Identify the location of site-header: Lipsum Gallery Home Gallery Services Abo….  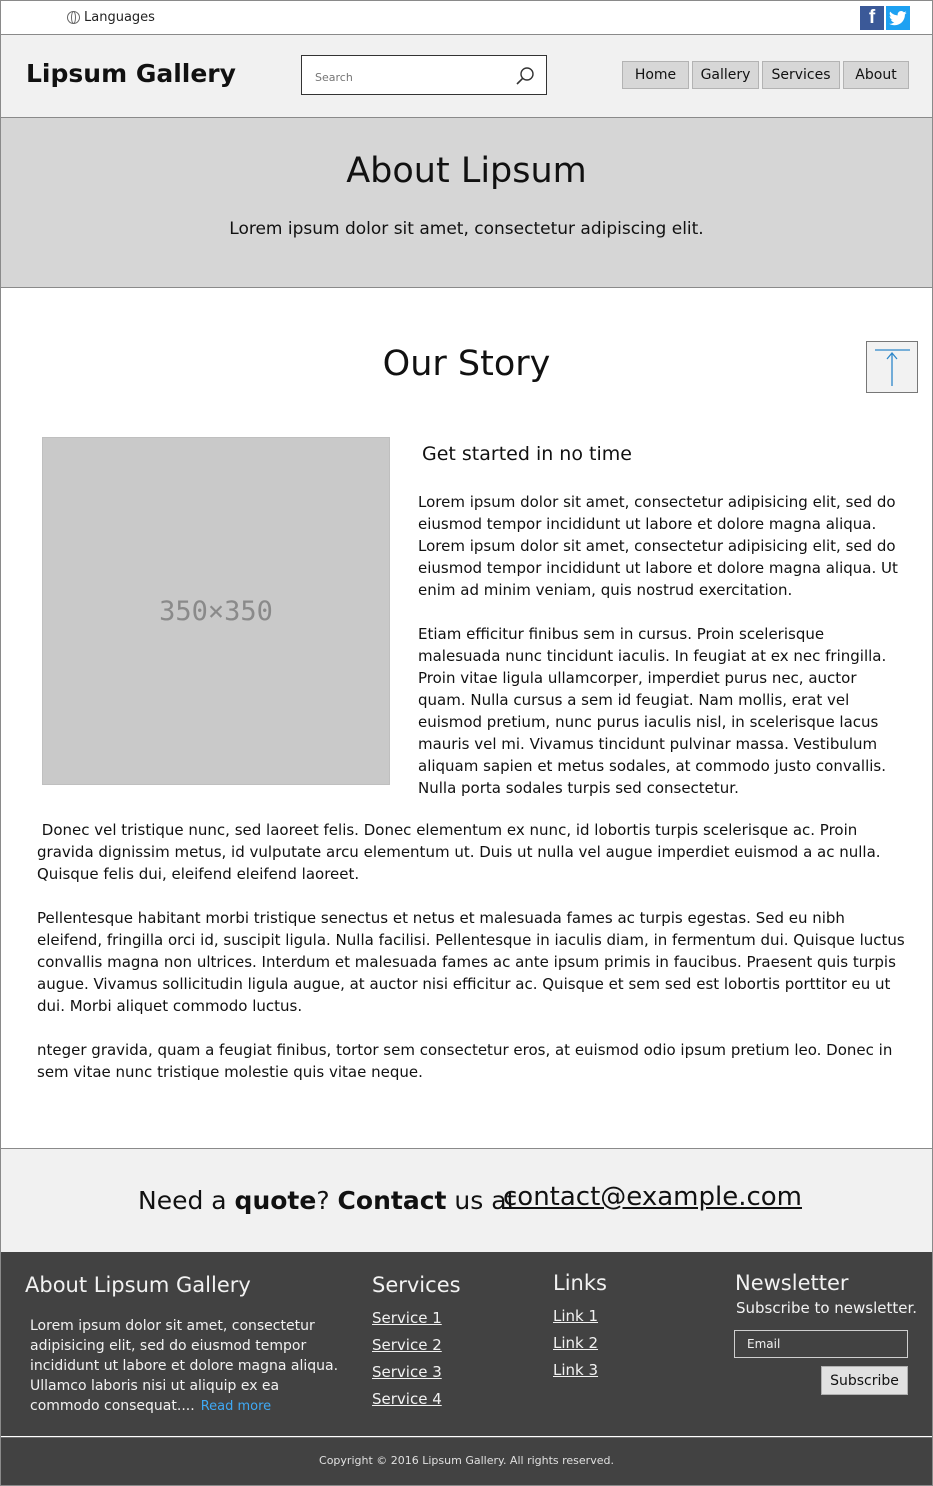
(466, 76).